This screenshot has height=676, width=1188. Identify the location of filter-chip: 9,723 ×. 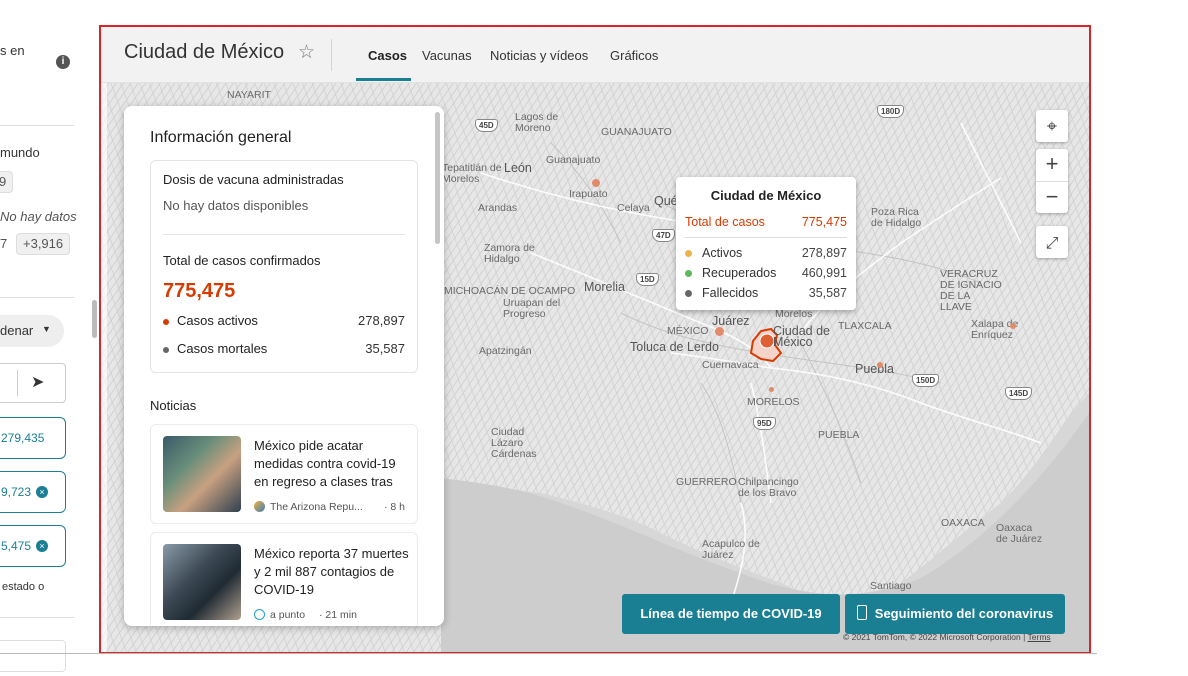
(33, 492).